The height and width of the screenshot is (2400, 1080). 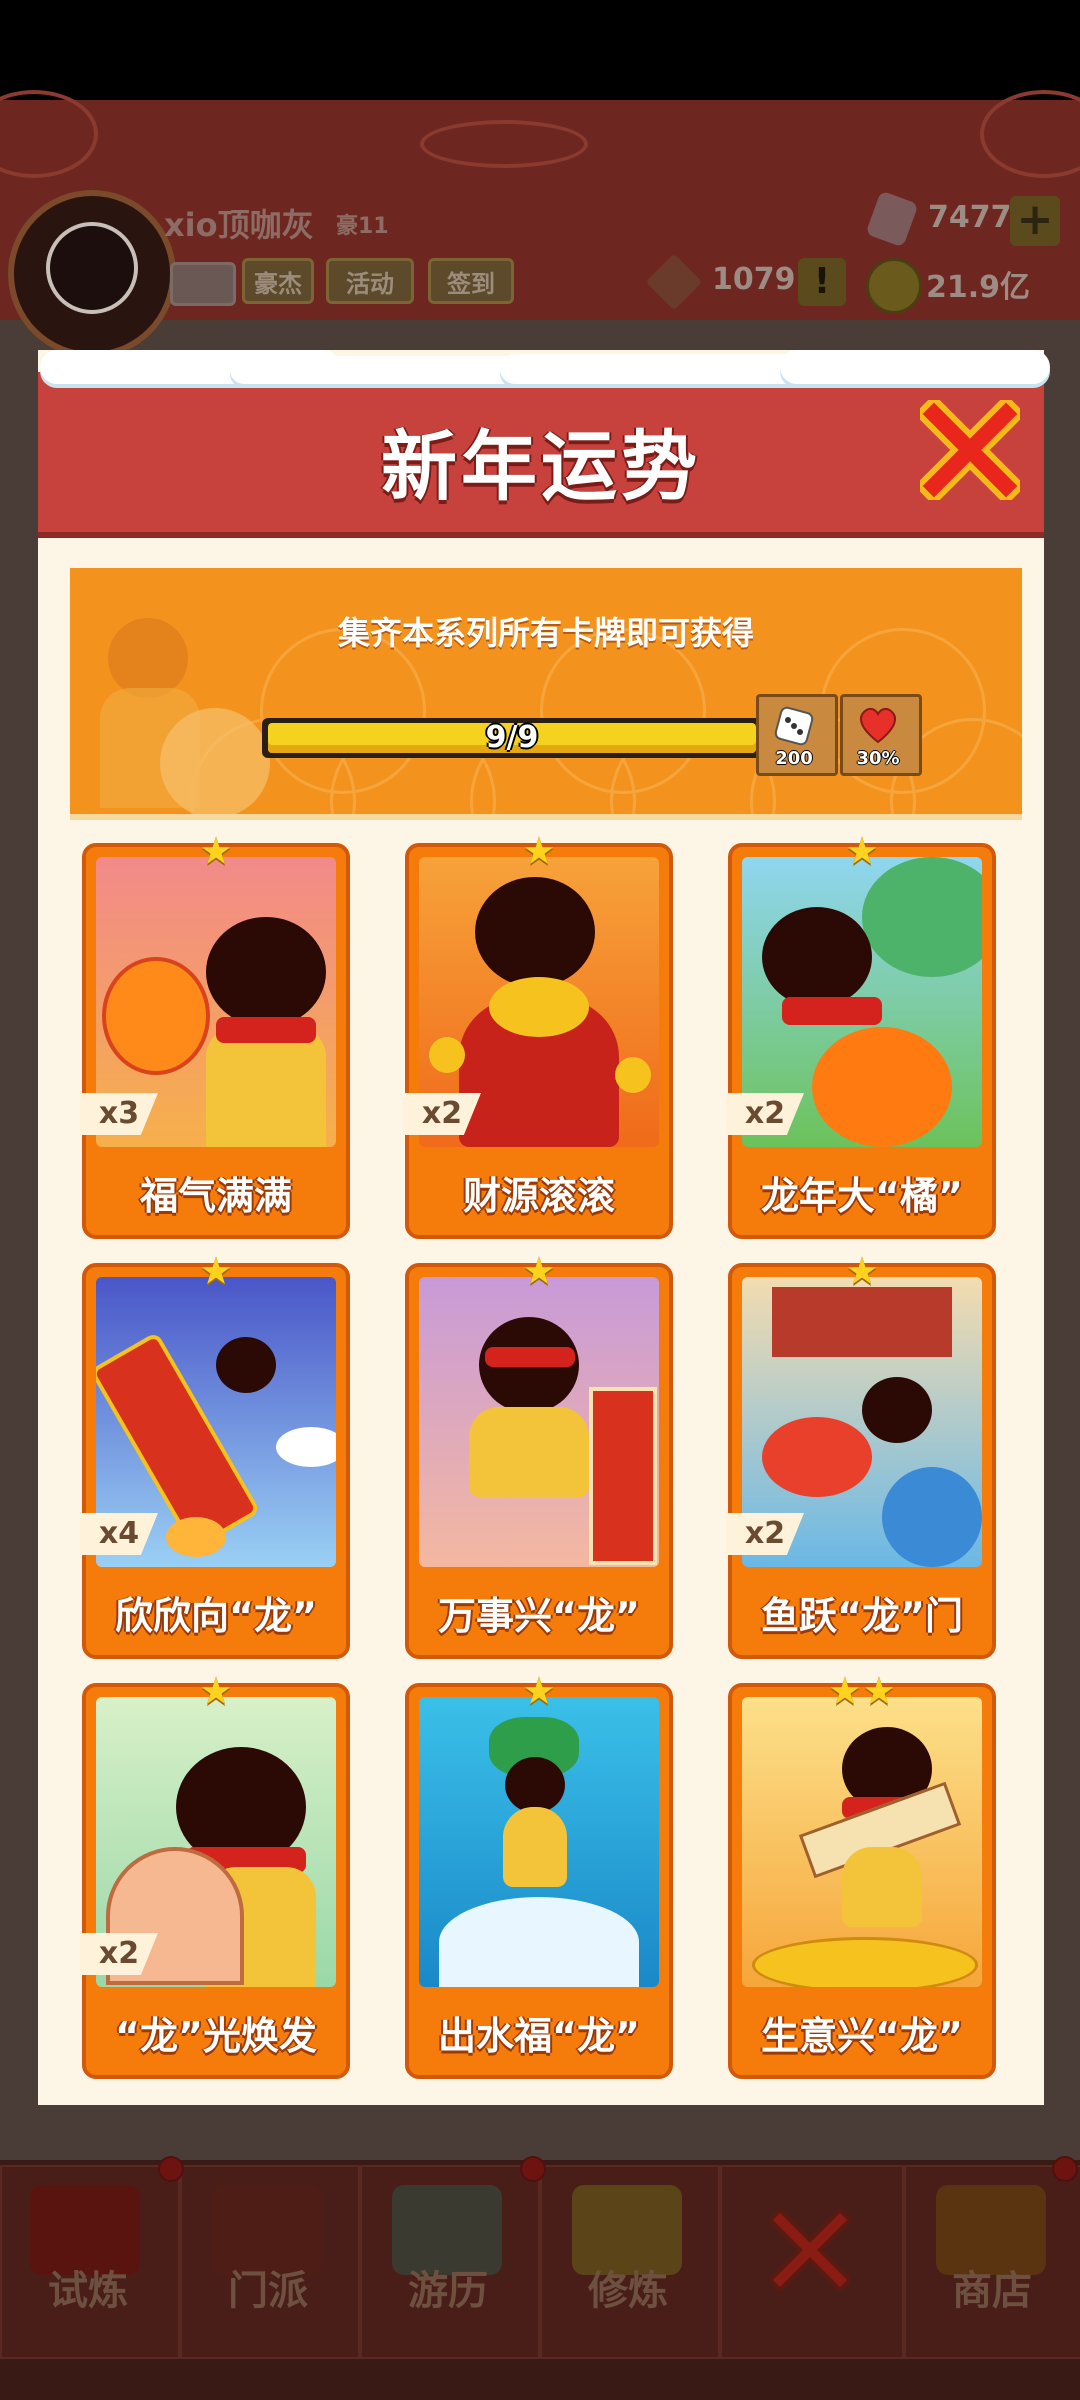 I want to click on token-count: 1079, so click(x=754, y=279).